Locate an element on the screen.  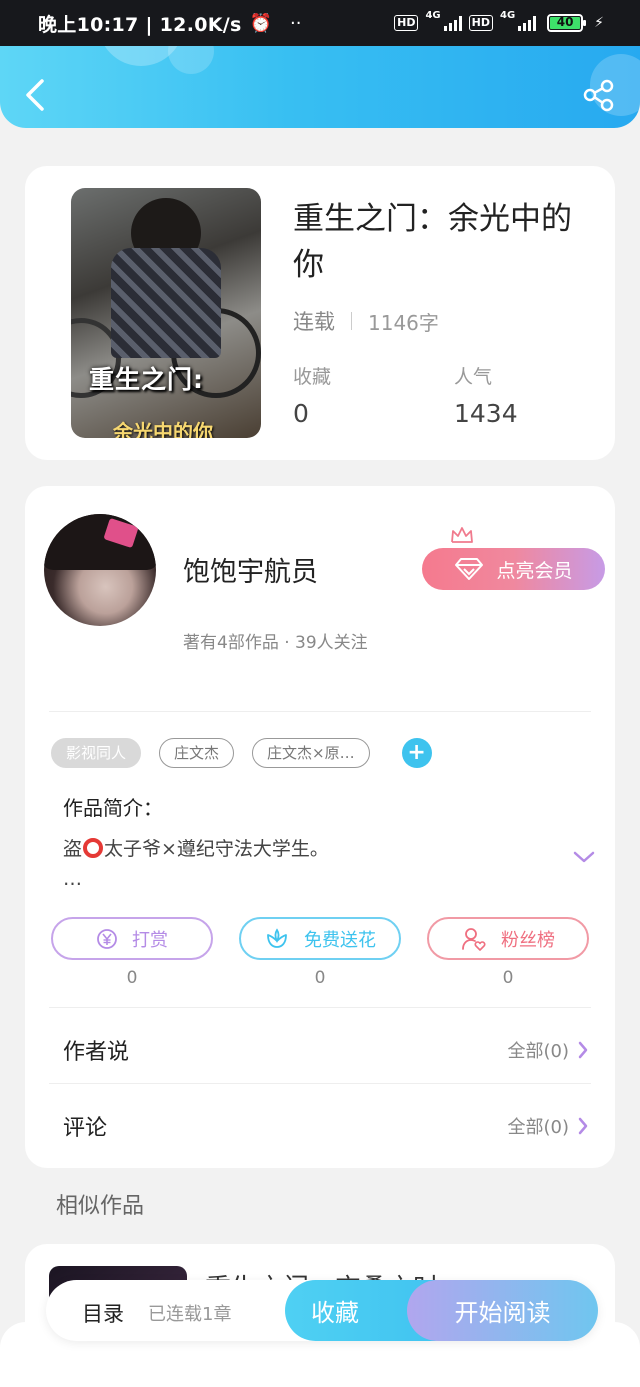
favorite-label: 收藏 is located at coordinates (335, 1313).